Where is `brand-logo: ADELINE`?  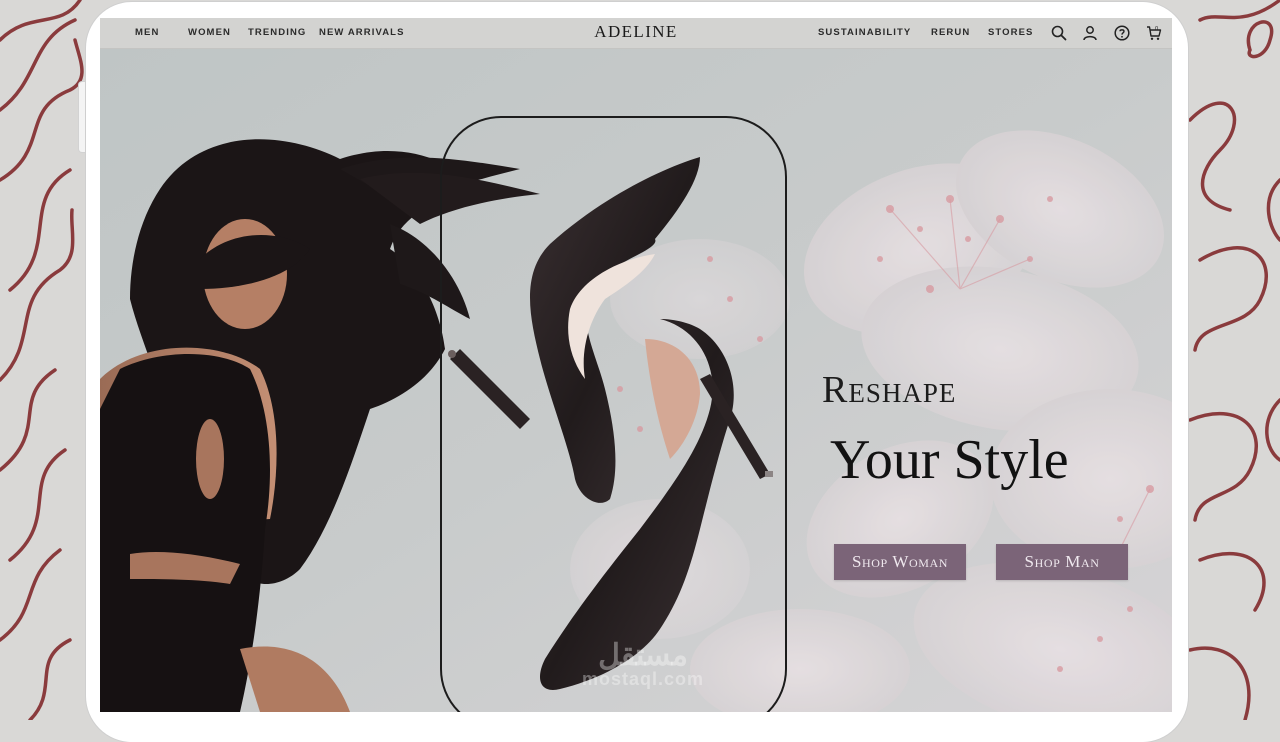
brand-logo: ADELINE is located at coordinates (635, 31).